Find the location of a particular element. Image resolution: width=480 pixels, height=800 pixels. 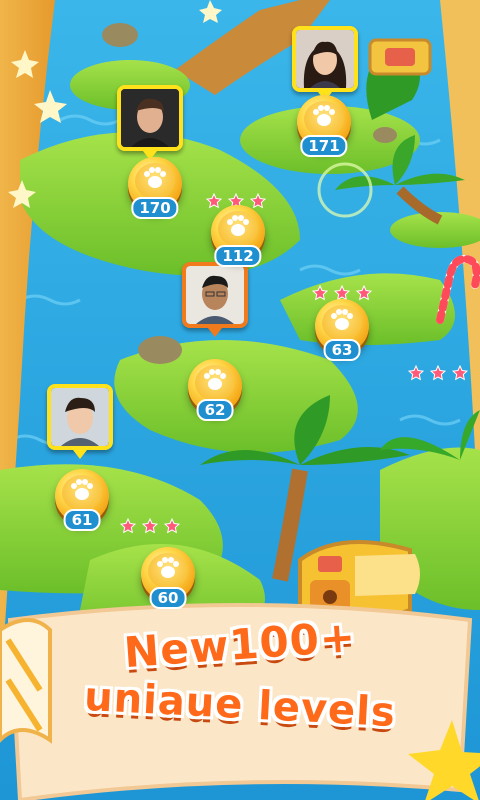

level-node-171: 171 is located at coordinates (324, 126).